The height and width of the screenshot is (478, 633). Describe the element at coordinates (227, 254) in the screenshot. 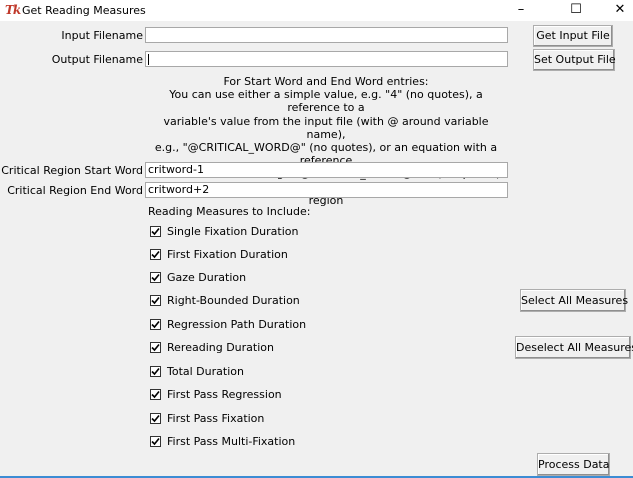

I see `measure-label: First Fixation Duration` at that location.